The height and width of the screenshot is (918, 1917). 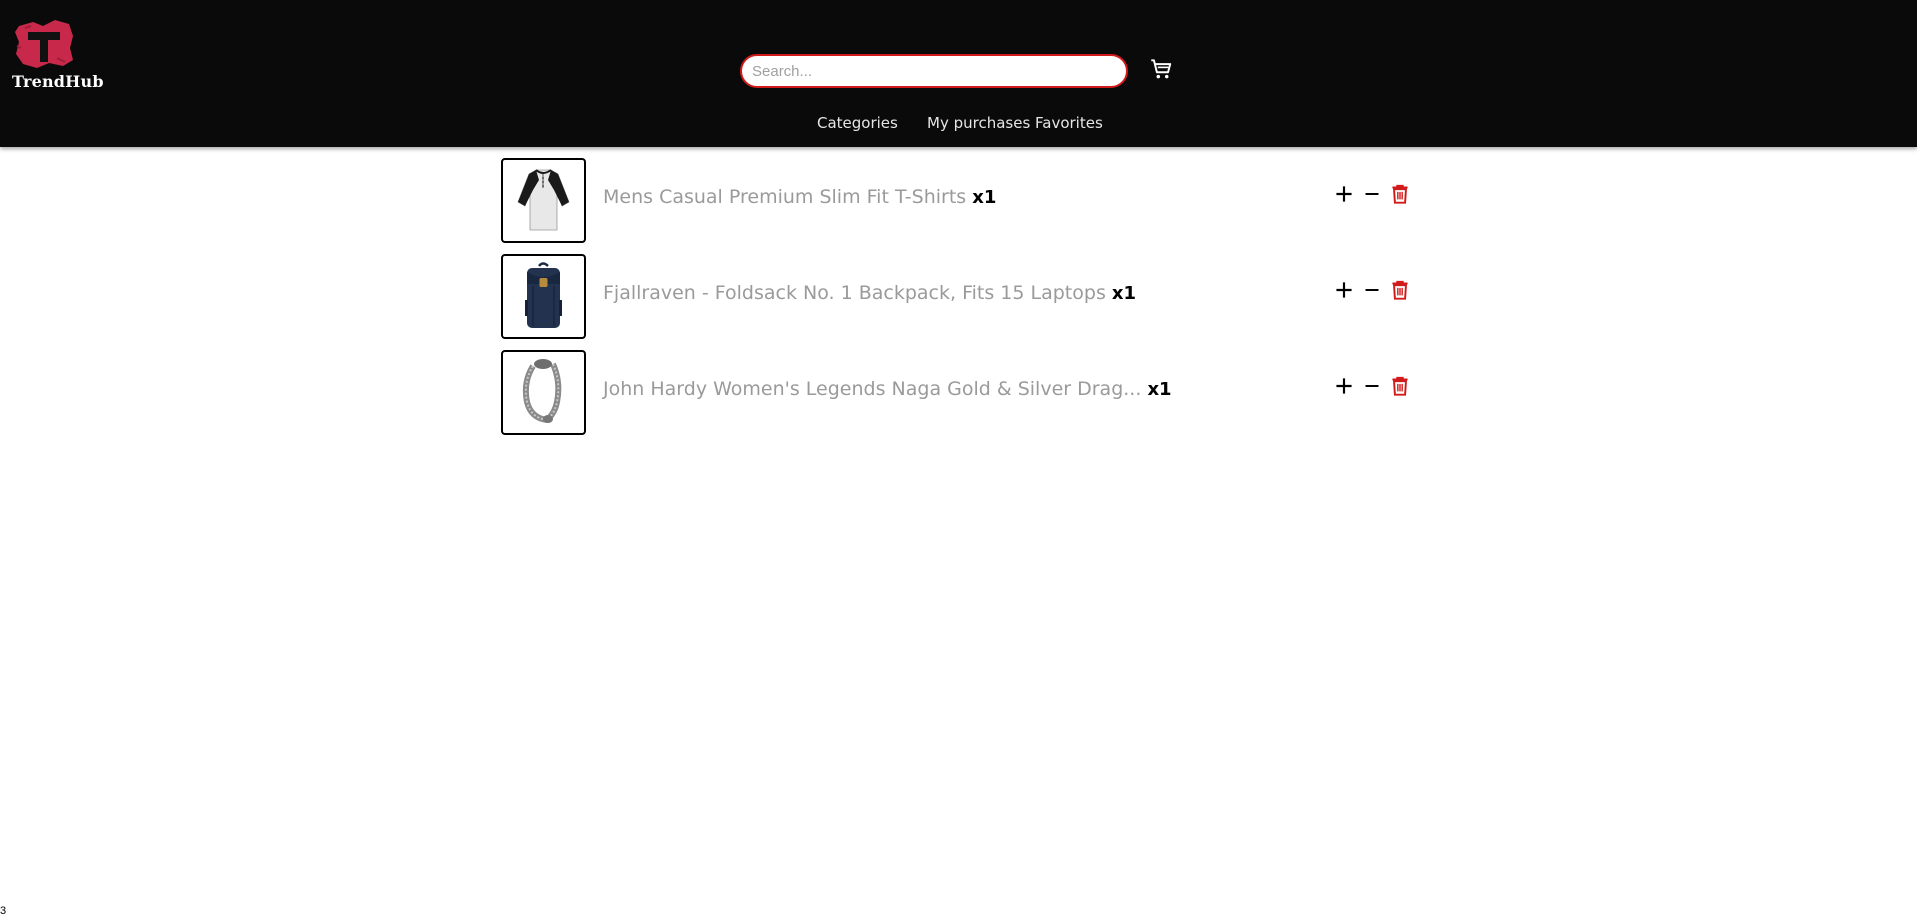 What do you see at coordinates (1161, 69) in the screenshot?
I see `shopping-cart-icon` at bounding box center [1161, 69].